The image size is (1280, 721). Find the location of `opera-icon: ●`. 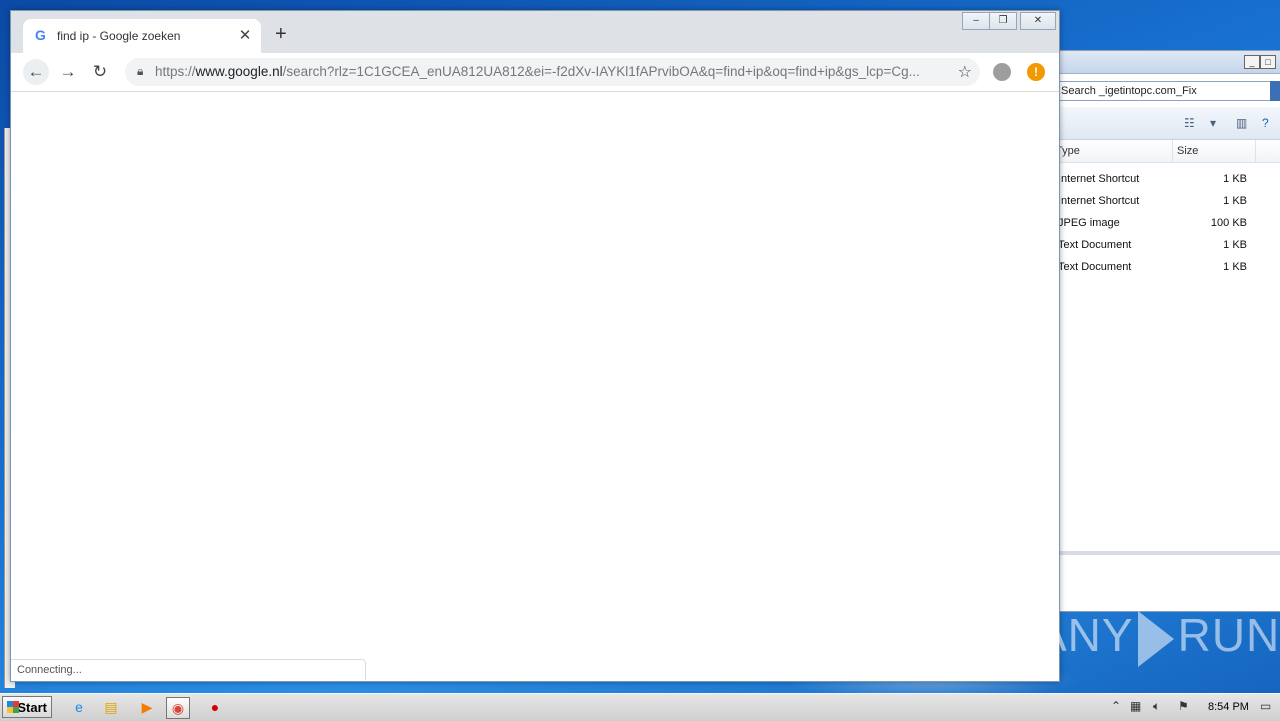

opera-icon: ● is located at coordinates (215, 707).